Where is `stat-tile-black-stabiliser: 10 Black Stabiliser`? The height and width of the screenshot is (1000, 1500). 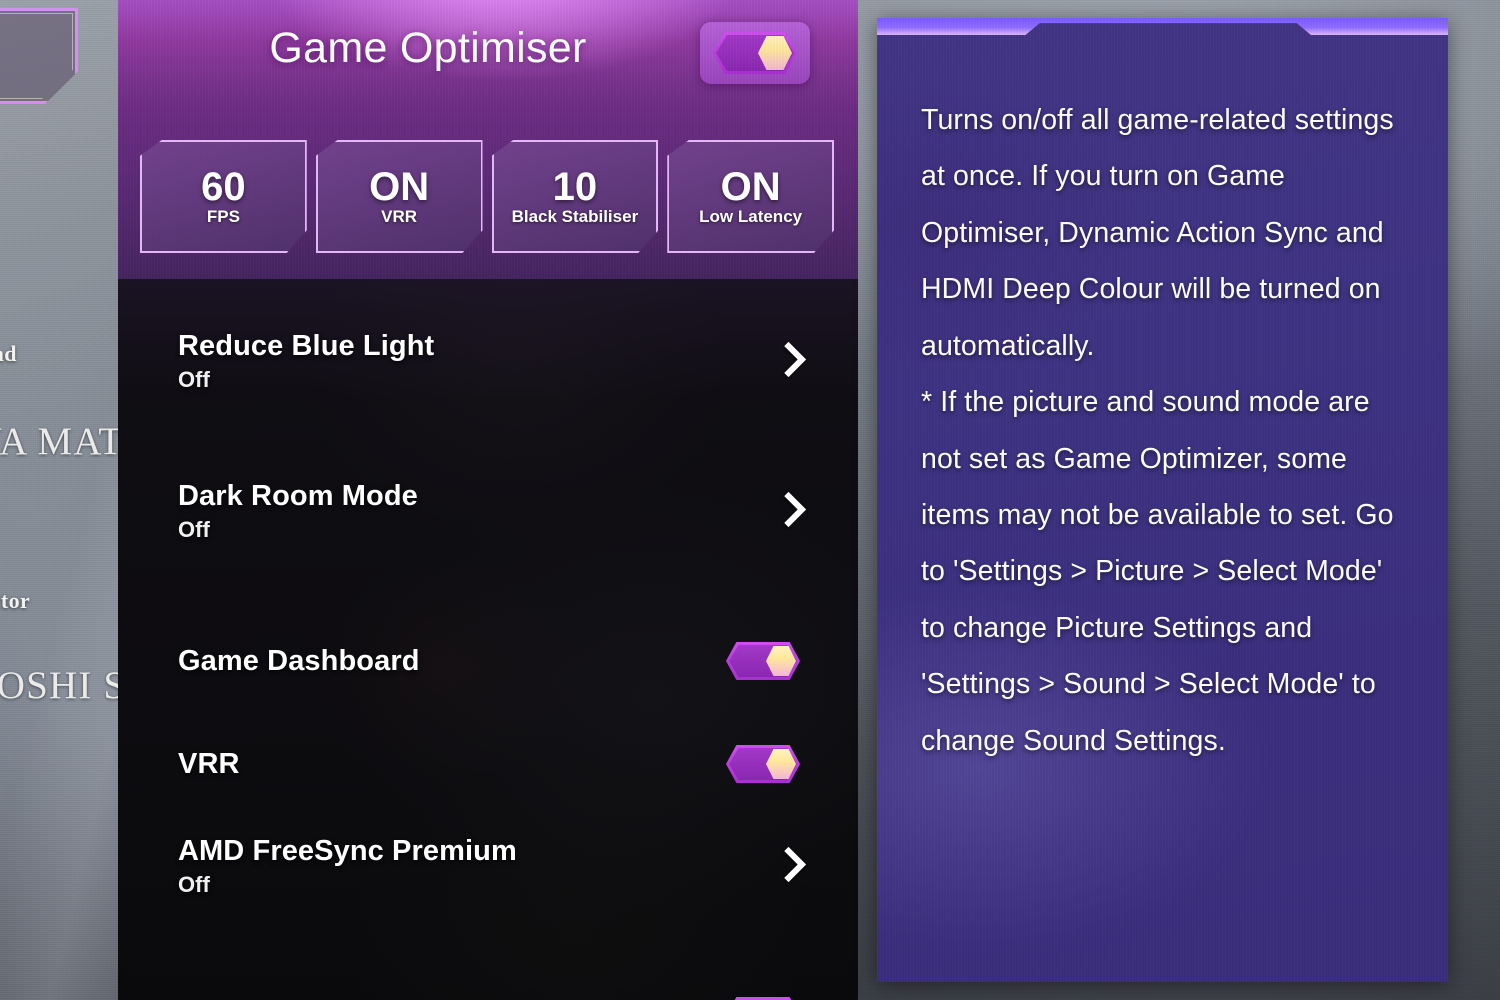
stat-tile-black-stabiliser: 10 Black Stabiliser is located at coordinates (575, 196).